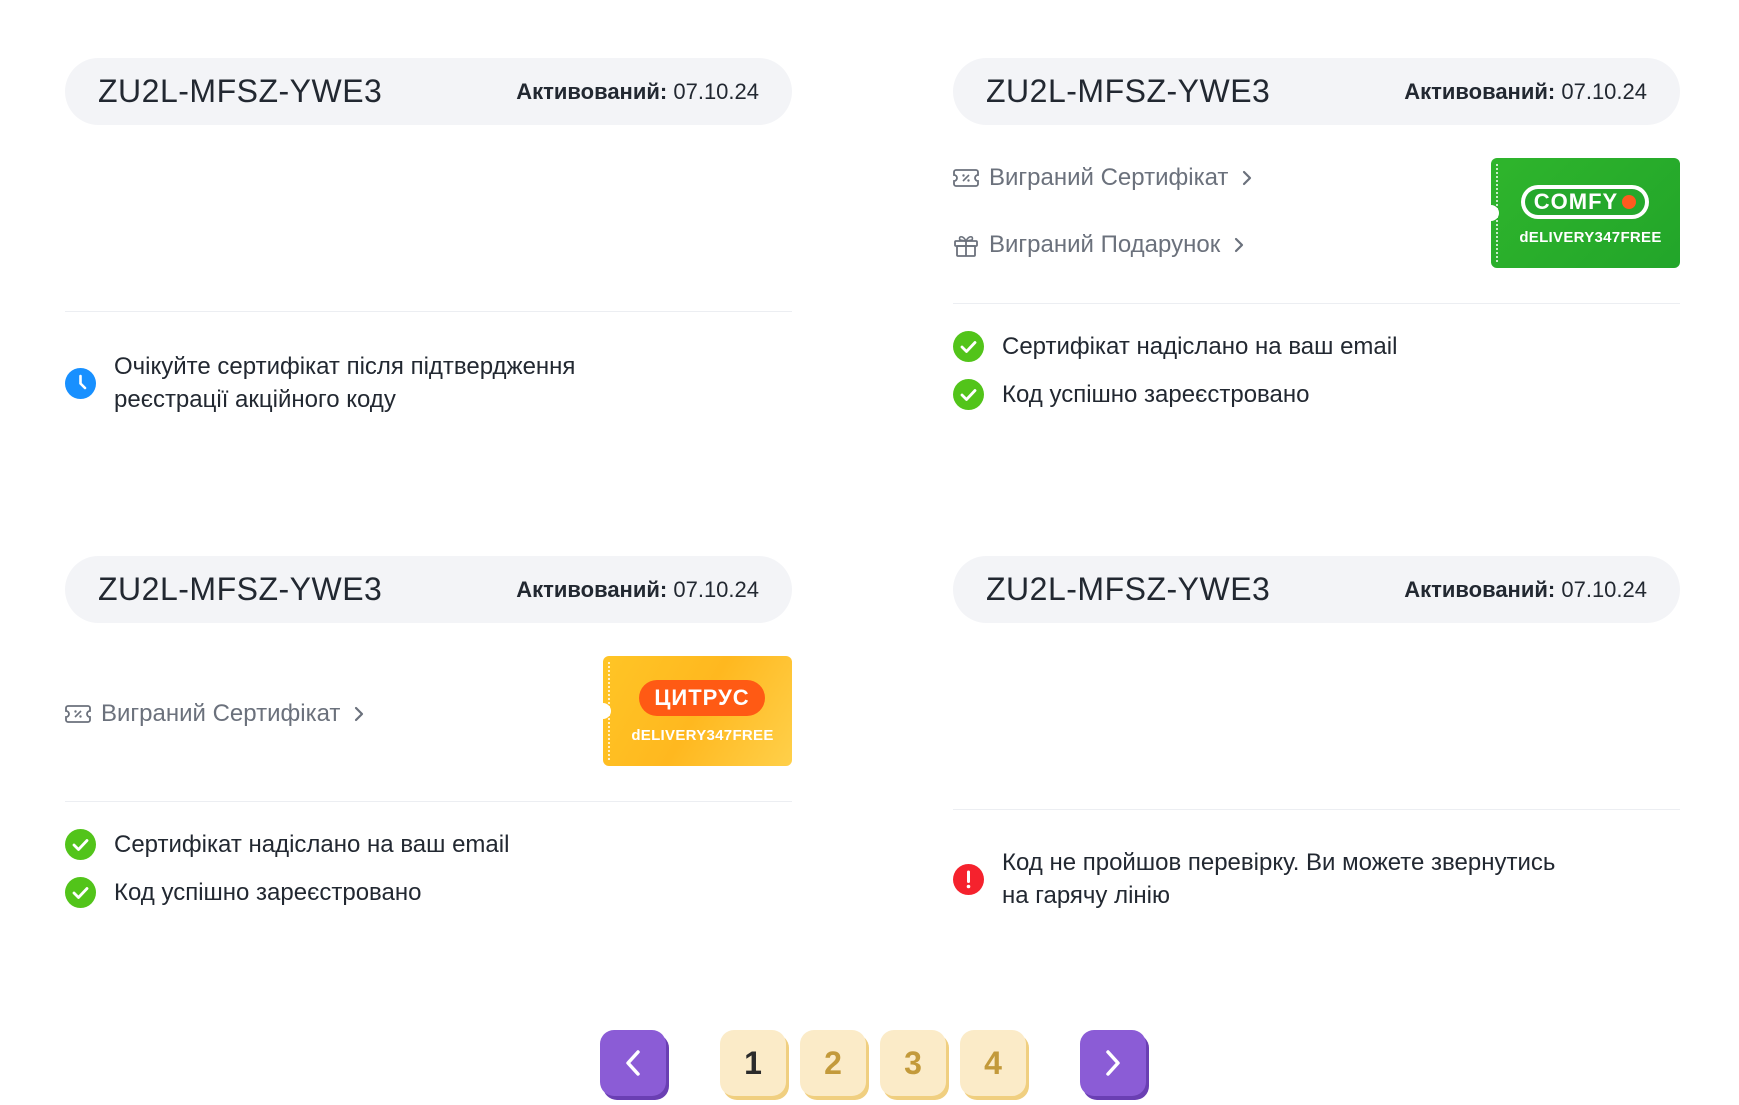  Describe the element at coordinates (702, 698) in the screenshot. I see `citrus-logo: ЦИТРУС` at that location.